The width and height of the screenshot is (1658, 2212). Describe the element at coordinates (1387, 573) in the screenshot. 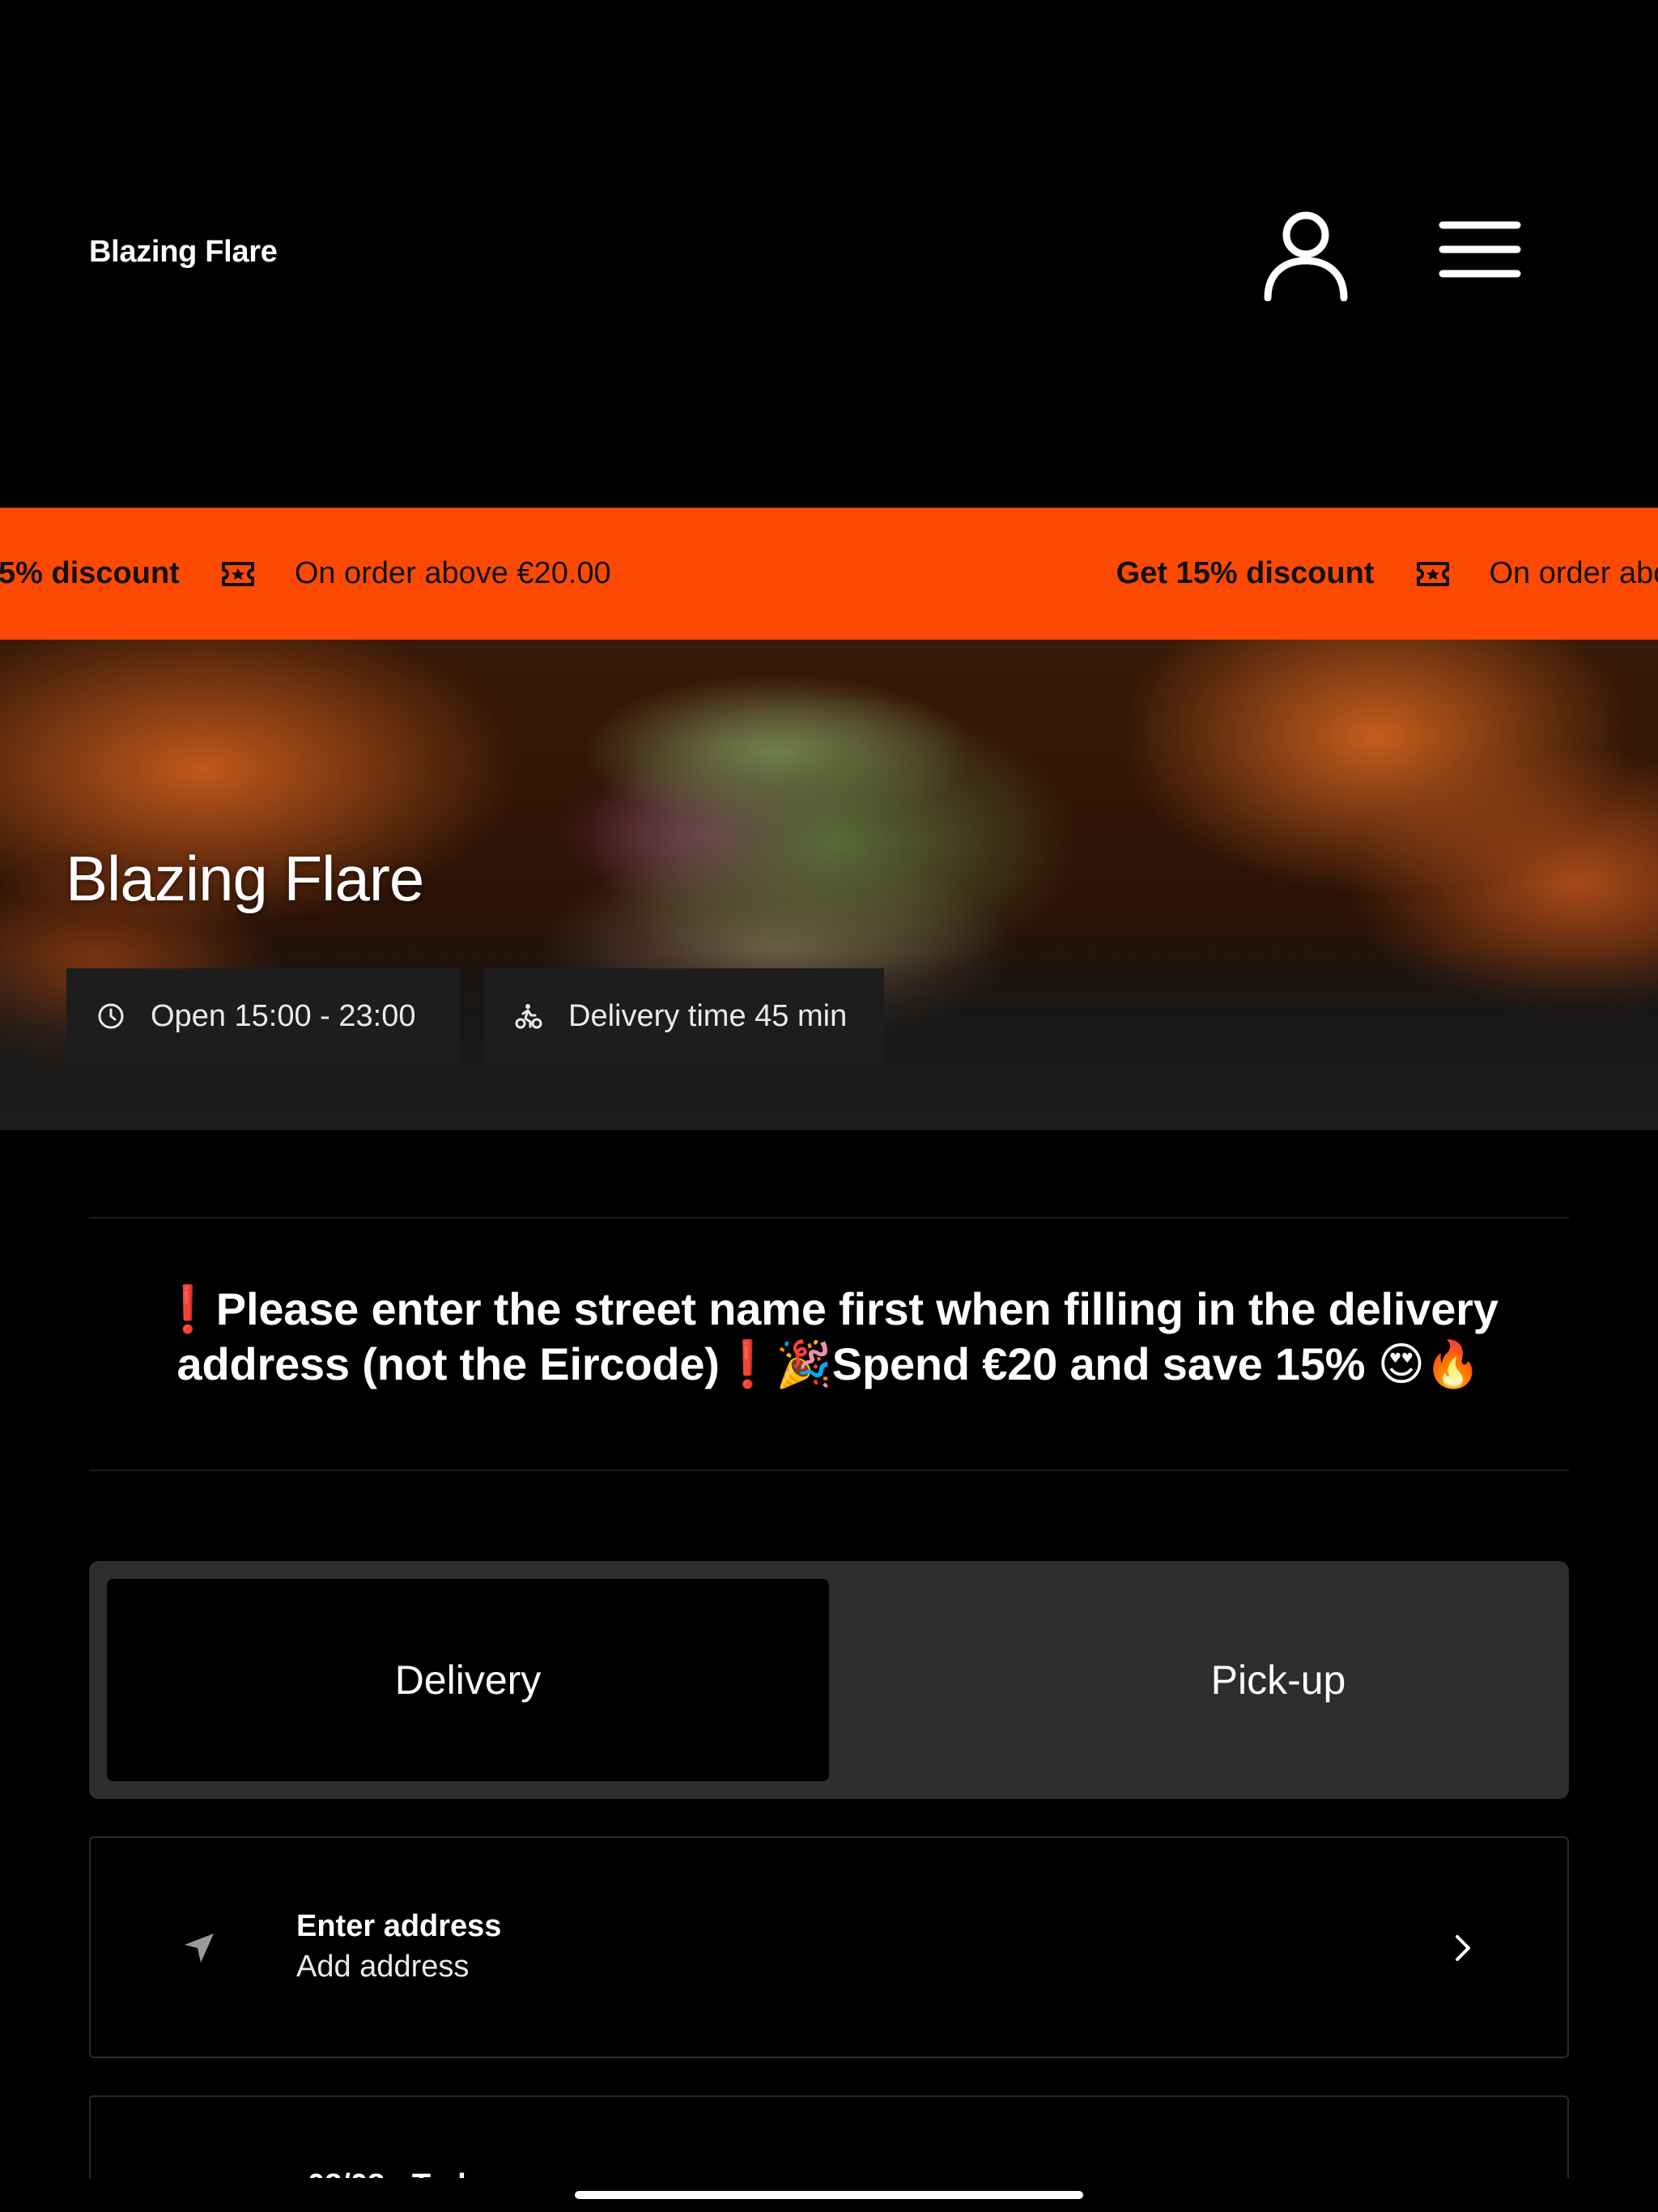

I see `promo-item: Get 15% discount On order above €20.00` at that location.